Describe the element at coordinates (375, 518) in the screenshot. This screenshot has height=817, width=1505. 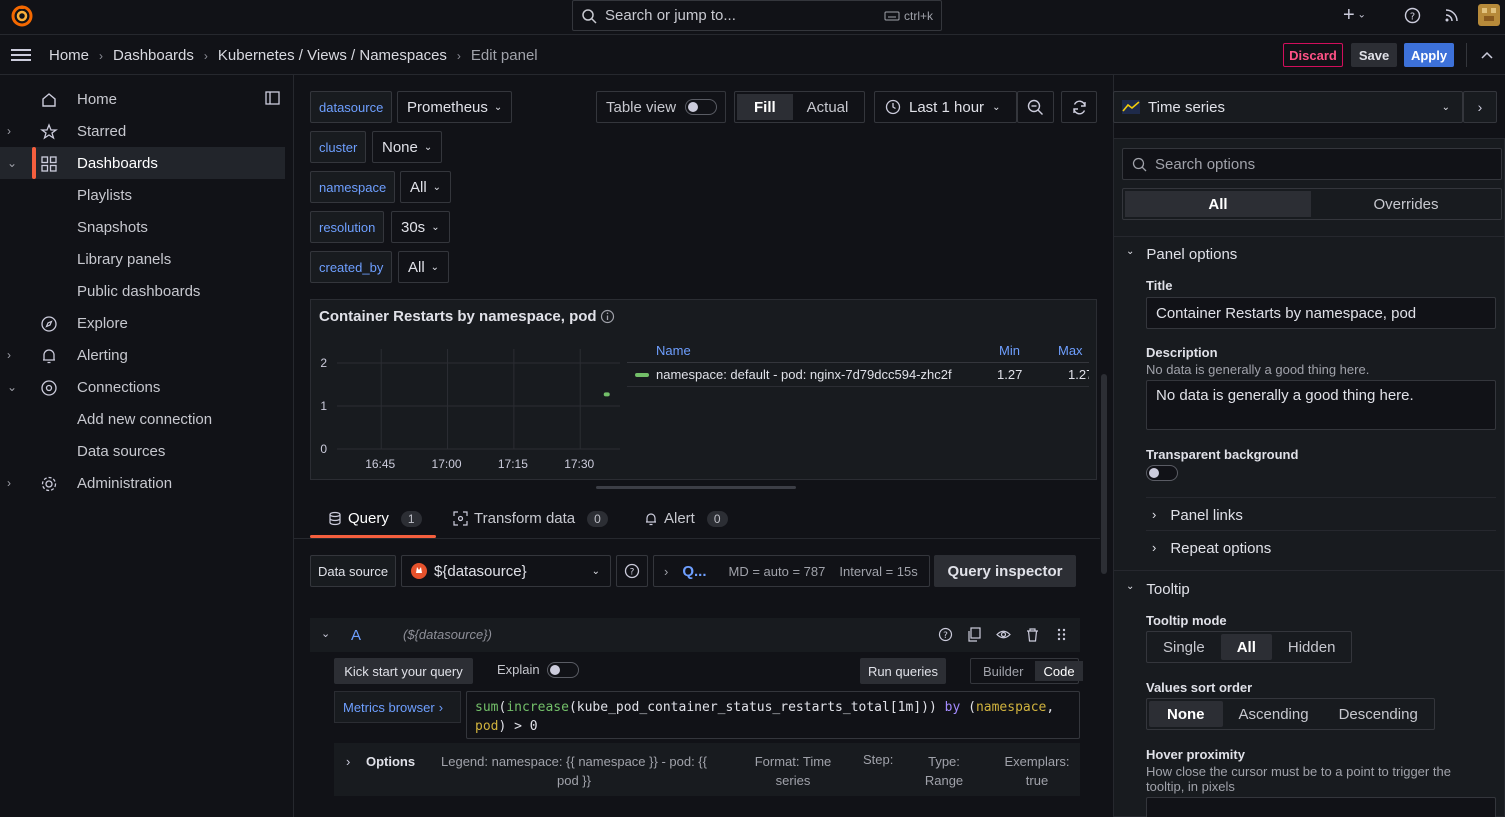
I see `tab-query: Query 1` at that location.